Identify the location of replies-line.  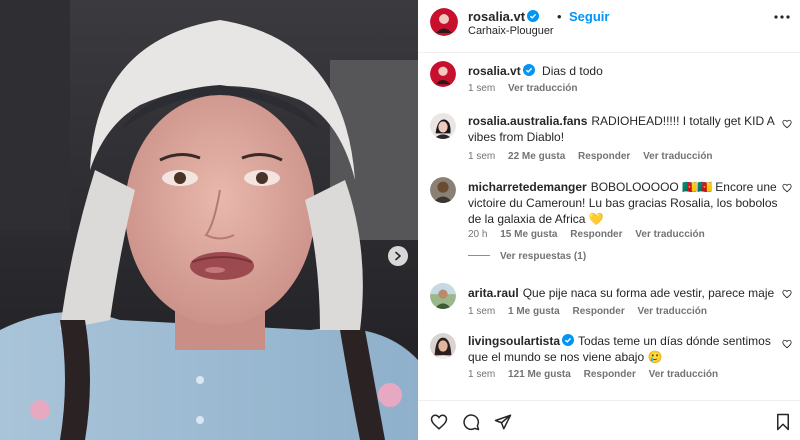
(479, 255).